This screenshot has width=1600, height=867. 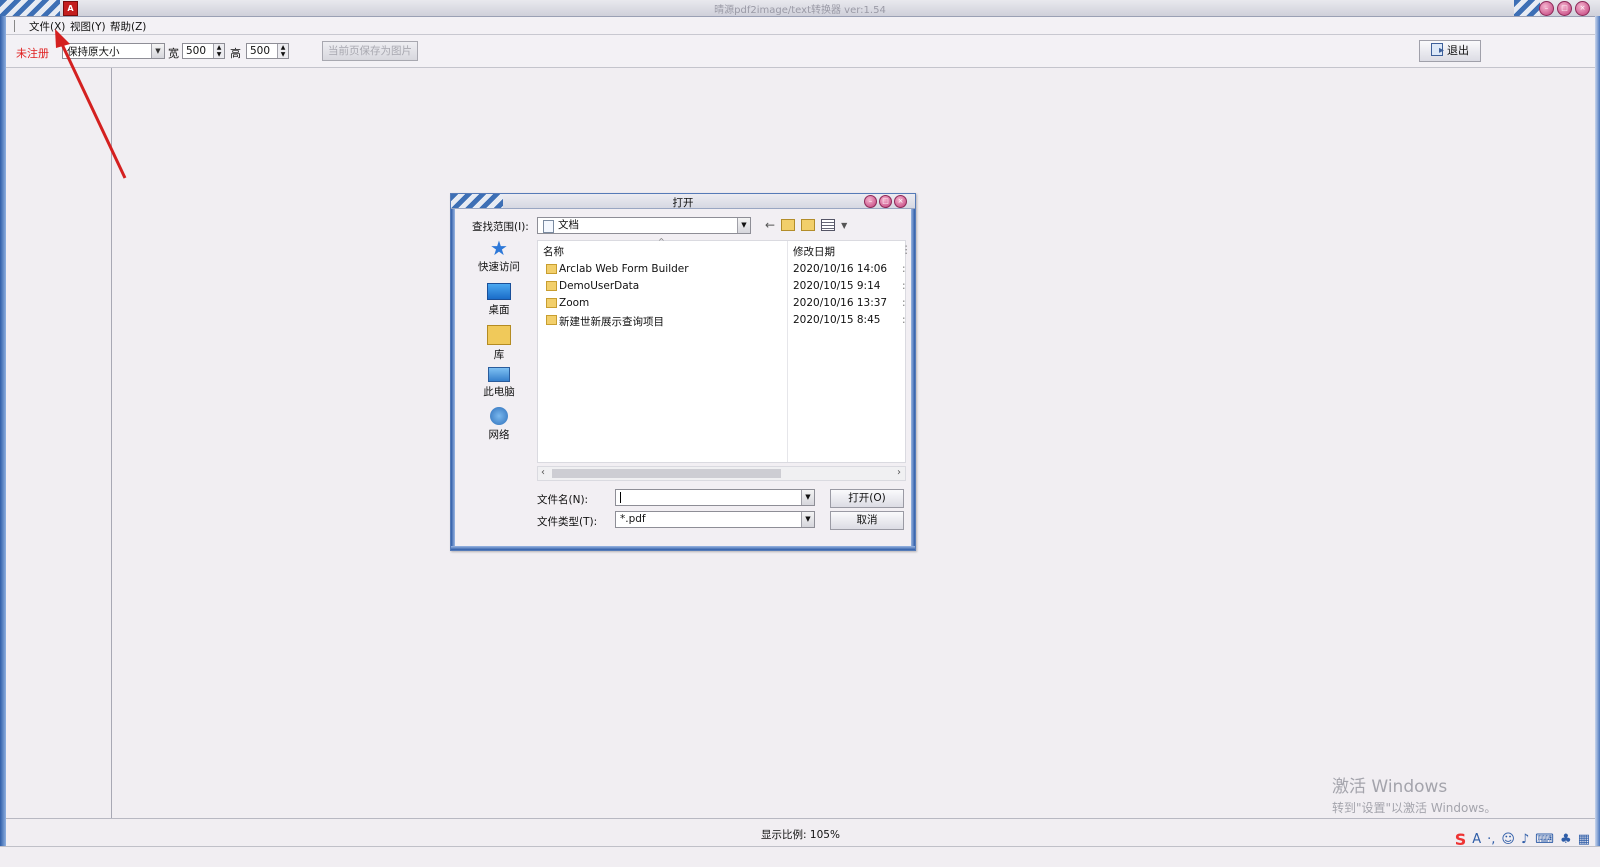 What do you see at coordinates (1461, 839) in the screenshot?
I see `sogou-ime-icon: S` at bounding box center [1461, 839].